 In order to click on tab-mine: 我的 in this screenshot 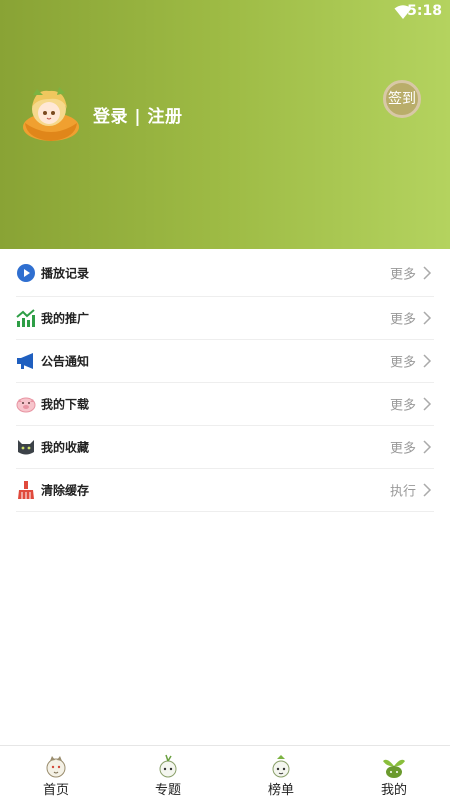, I will do `click(394, 773)`.